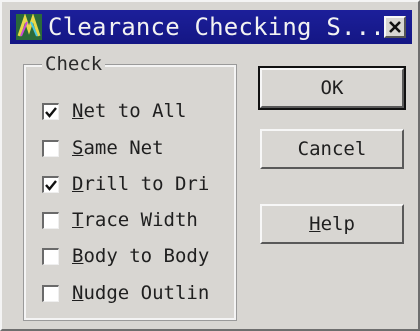 The width and height of the screenshot is (420, 331). Describe the element at coordinates (332, 88) in the screenshot. I see `ok-button: OK` at that location.